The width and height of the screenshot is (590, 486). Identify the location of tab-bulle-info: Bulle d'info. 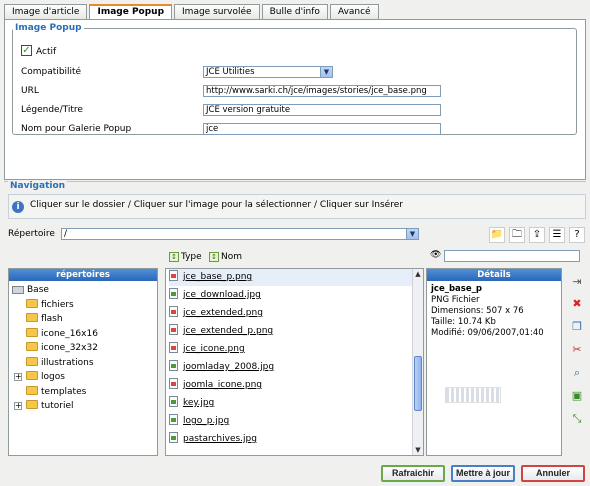
(294, 11).